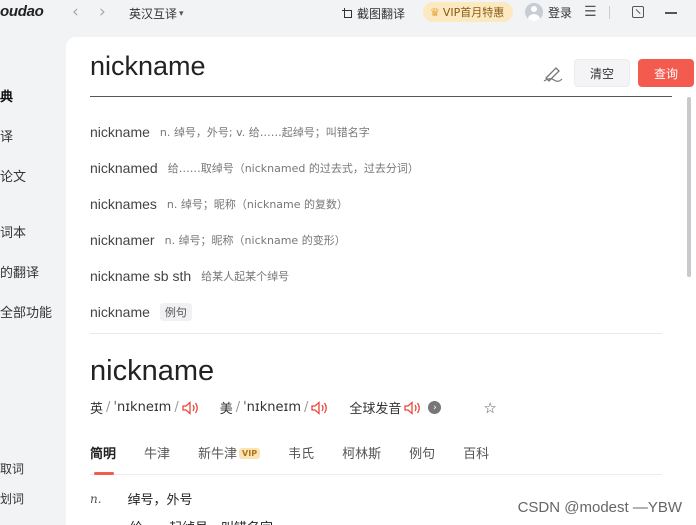  Describe the element at coordinates (362, 454) in the screenshot. I see `tab-label: 柯林斯` at that location.